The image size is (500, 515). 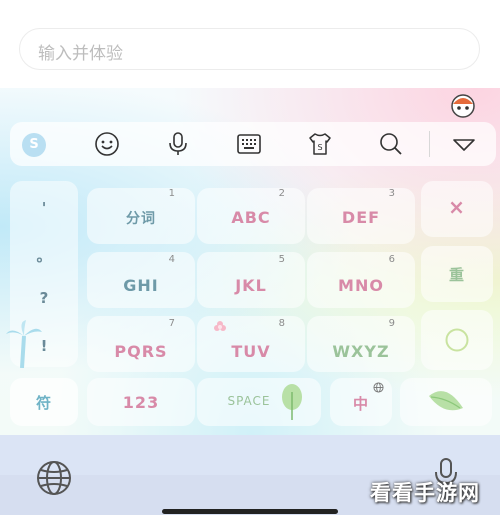 I want to click on delete-button: ×, so click(x=457, y=209).